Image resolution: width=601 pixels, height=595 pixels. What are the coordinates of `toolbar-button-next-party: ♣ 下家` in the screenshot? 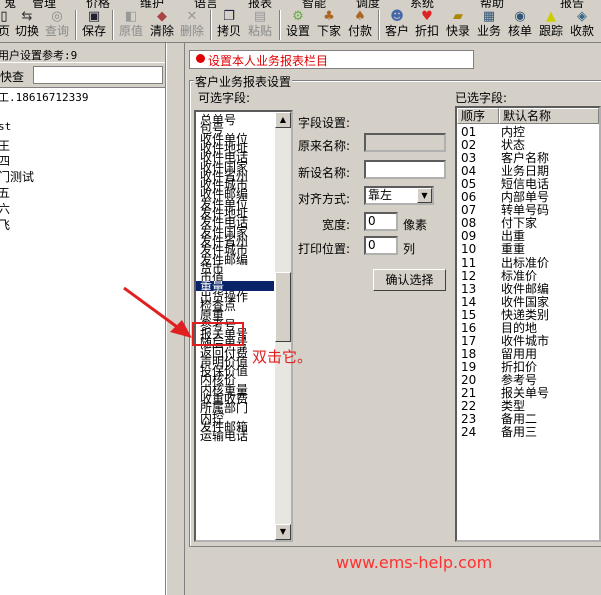 It's located at (329, 25).